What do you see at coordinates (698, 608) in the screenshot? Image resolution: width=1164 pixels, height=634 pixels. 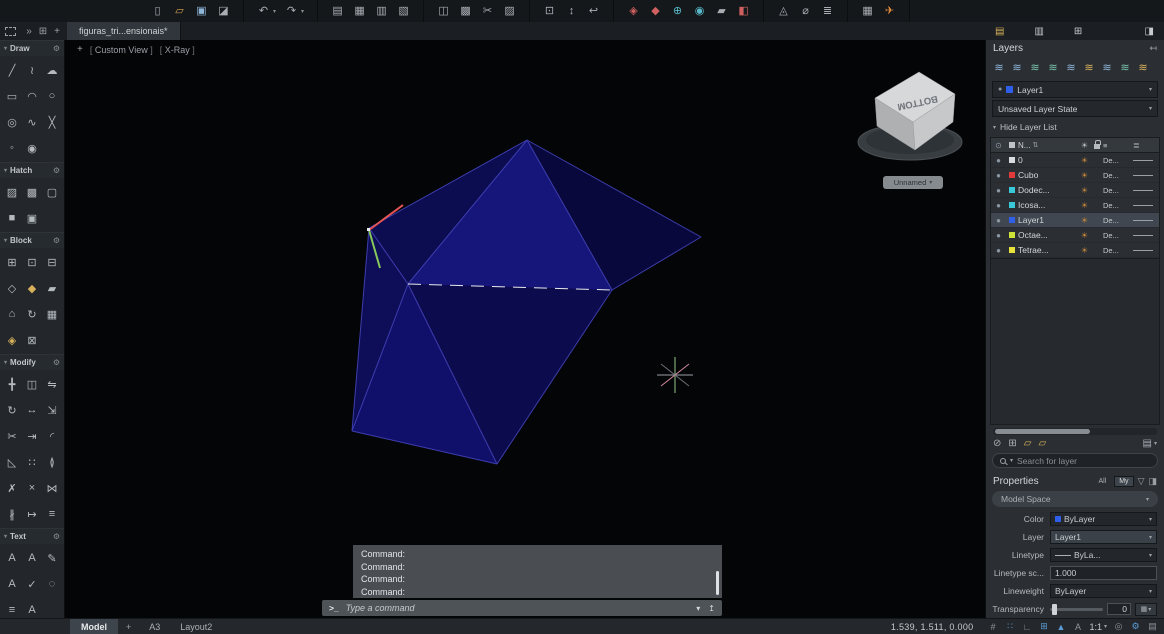 I see `recent-commands-chevron-icon: ▾` at bounding box center [698, 608].